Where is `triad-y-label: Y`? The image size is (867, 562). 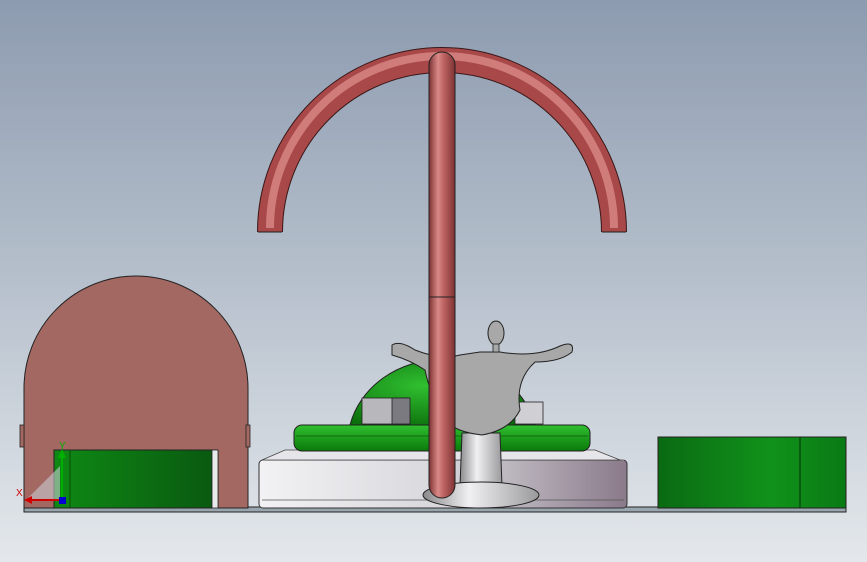 triad-y-label: Y is located at coordinates (62, 446).